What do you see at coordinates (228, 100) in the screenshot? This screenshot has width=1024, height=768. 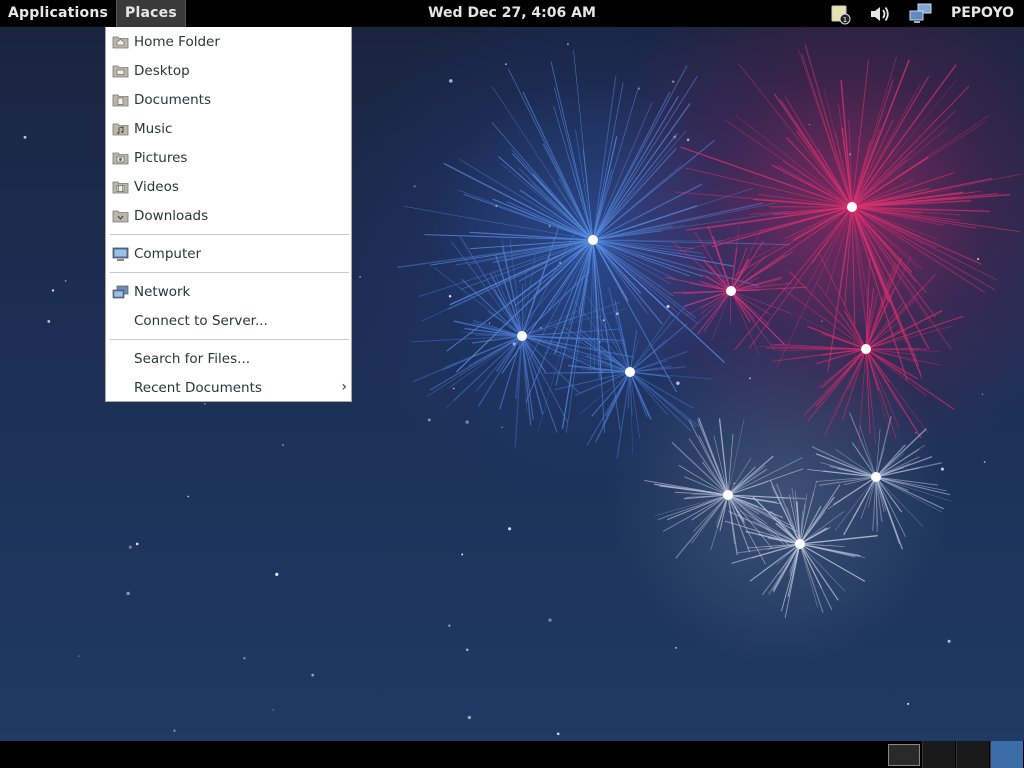 I see `menu-item-documents: Documents` at bounding box center [228, 100].